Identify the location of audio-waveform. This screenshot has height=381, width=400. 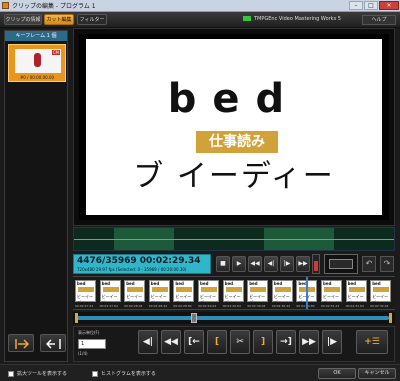
(234, 239).